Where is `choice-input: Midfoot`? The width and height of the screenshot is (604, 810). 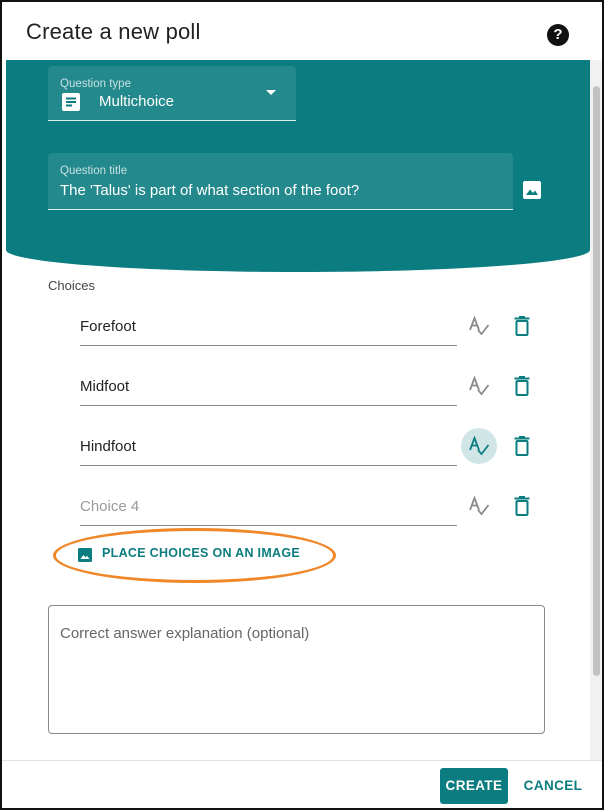 choice-input: Midfoot is located at coordinates (268, 386).